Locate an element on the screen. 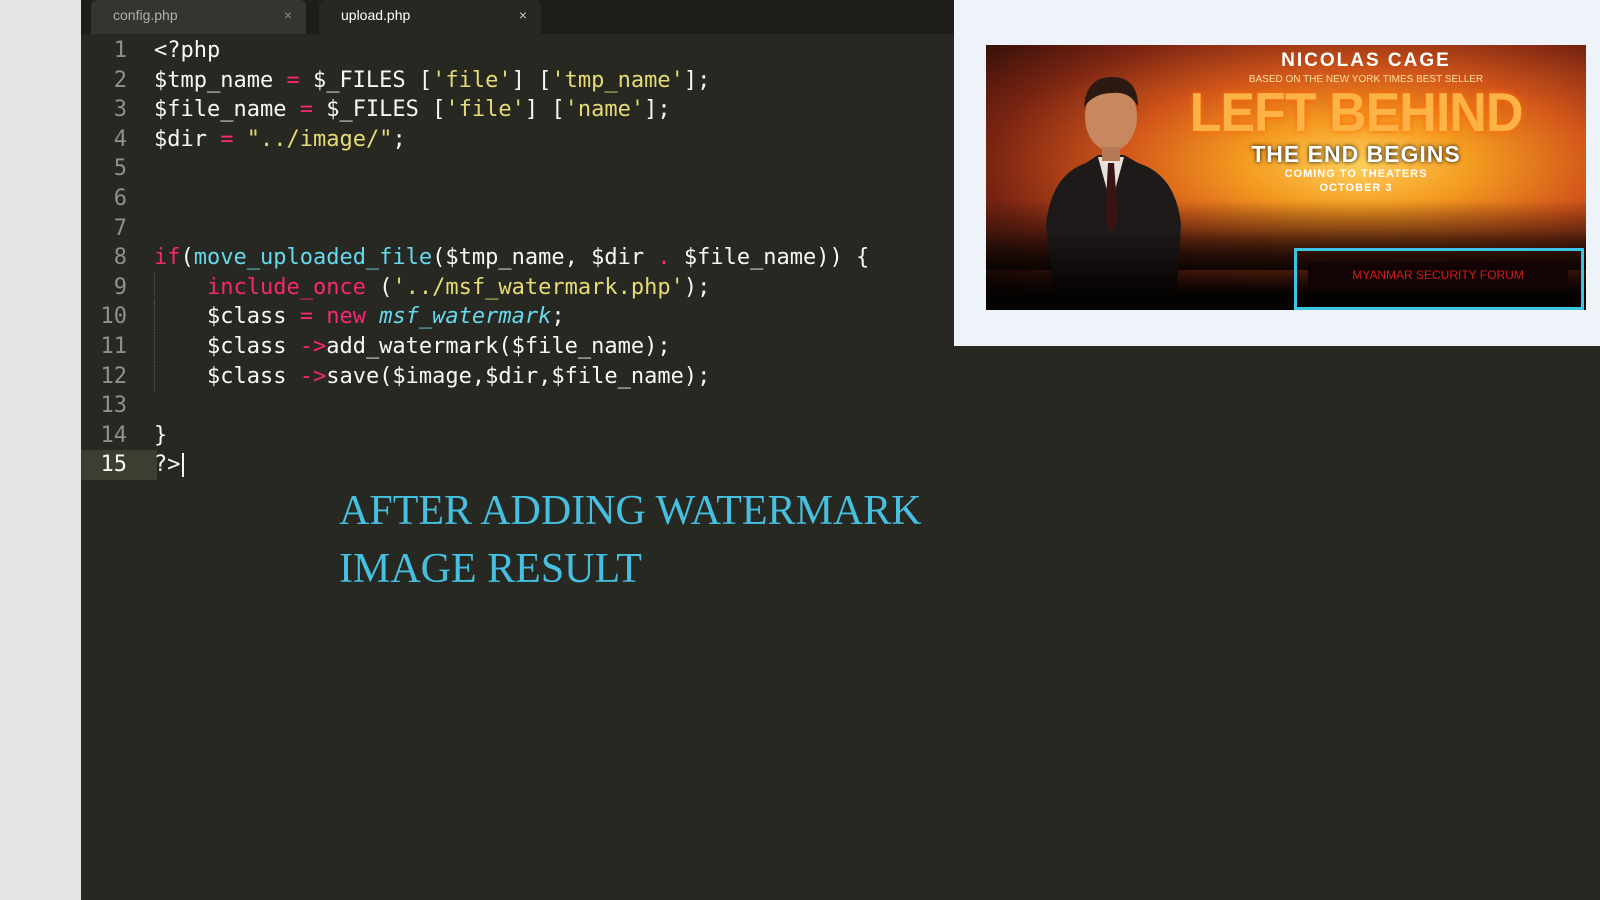 This screenshot has width=1600, height=900. code-text: <?php is located at coordinates (187, 51).